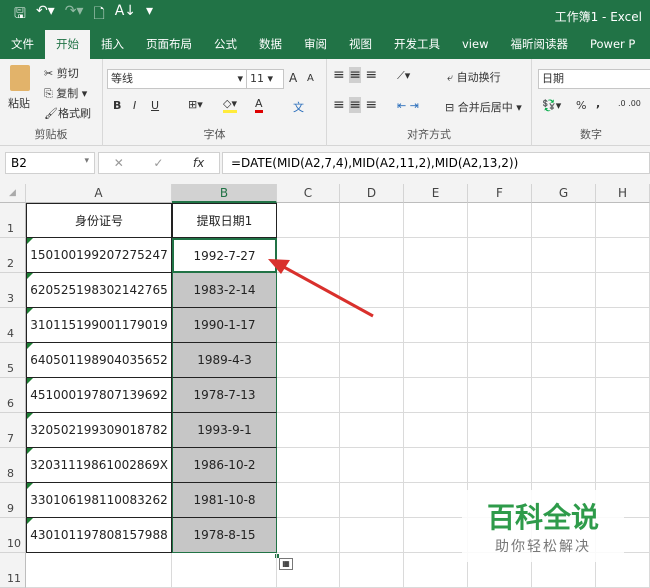 This screenshot has height=588, width=650. I want to click on arrow-head, so click(279, 266).